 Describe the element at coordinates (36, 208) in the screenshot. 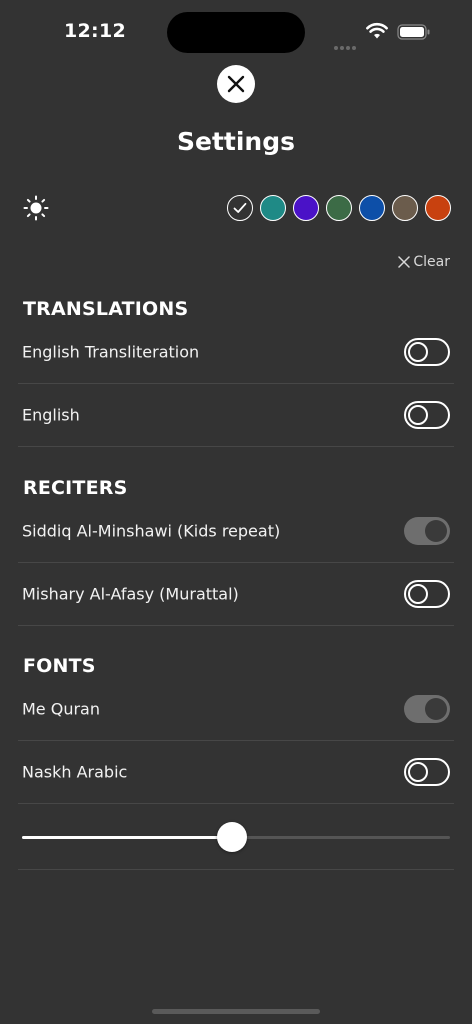

I see `sun-icon` at that location.